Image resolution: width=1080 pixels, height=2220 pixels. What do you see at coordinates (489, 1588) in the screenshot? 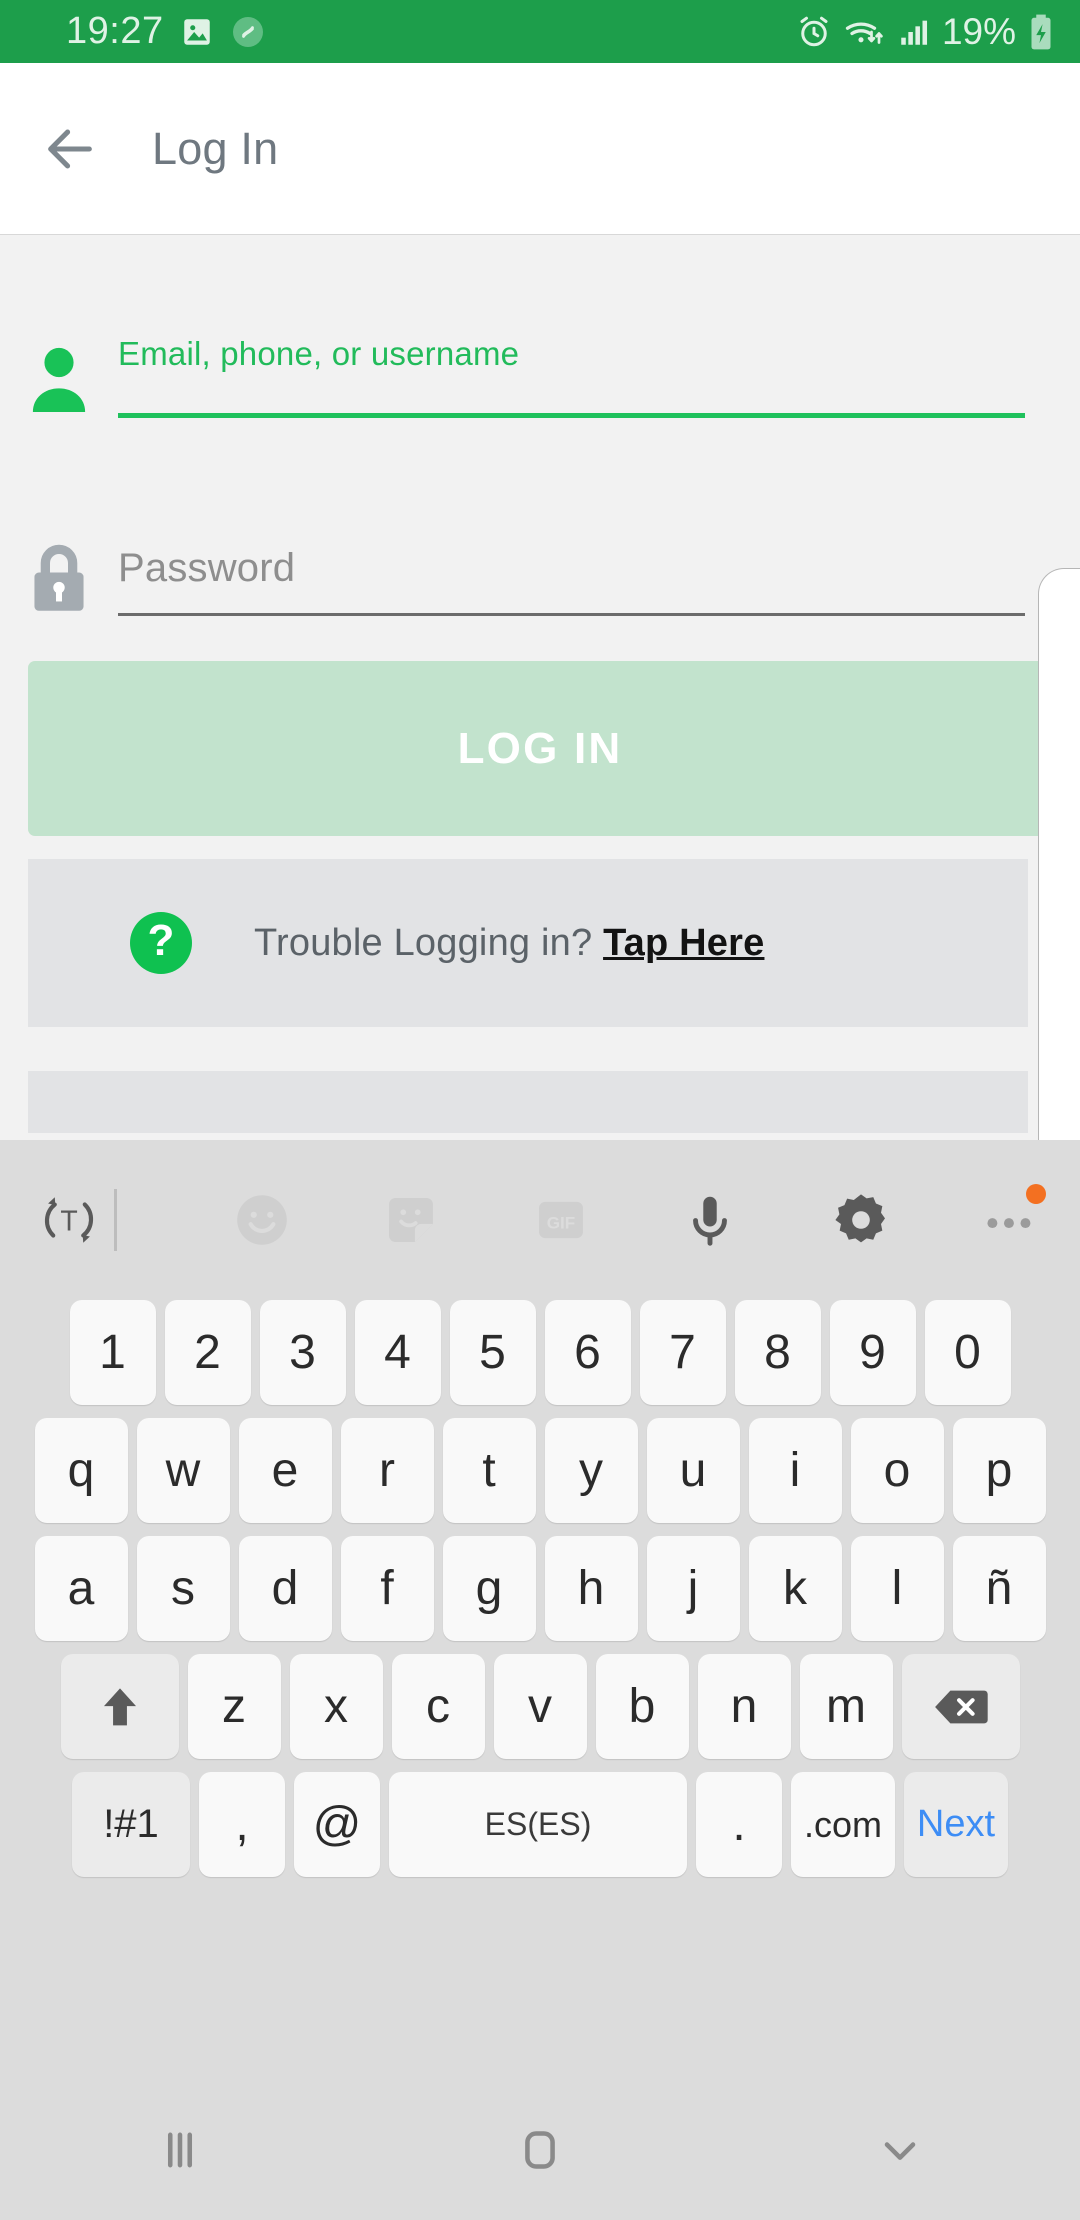
I see `key-g: g` at bounding box center [489, 1588].